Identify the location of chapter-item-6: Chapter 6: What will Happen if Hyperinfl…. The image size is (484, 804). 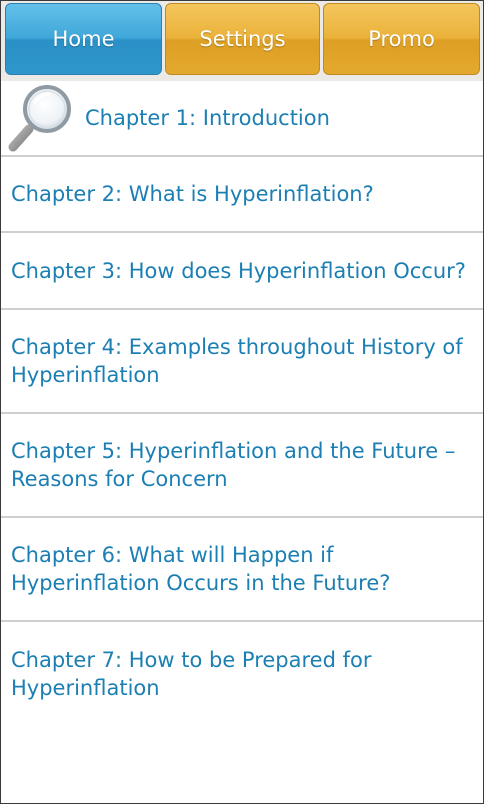
(242, 570).